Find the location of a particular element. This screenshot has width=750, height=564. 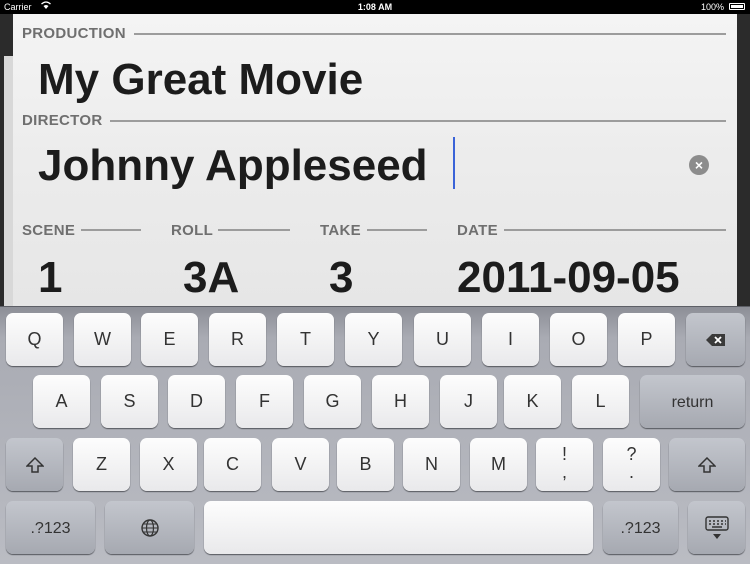

director-rule is located at coordinates (418, 121).